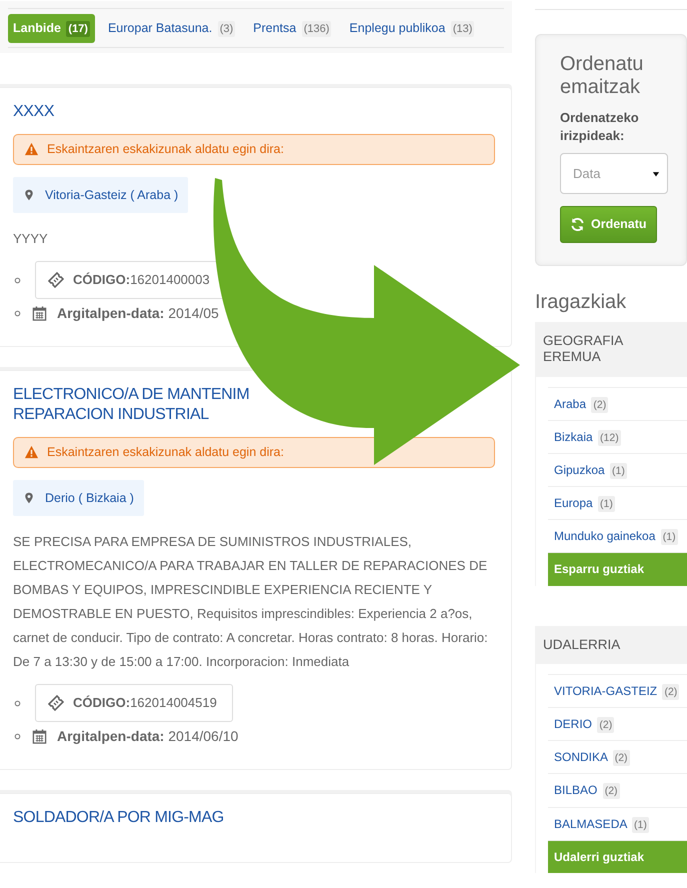  I want to click on filter-group-header: UDALERRIA, so click(611, 645).